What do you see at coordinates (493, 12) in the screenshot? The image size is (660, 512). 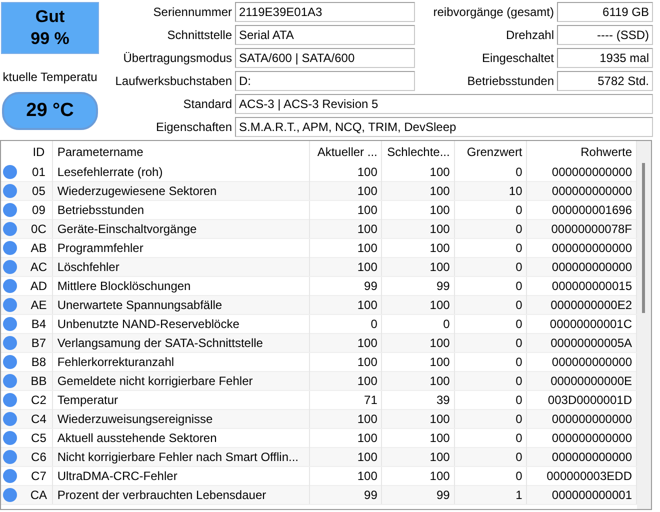 I see `field-label: reibvorgänge (gesamt)` at bounding box center [493, 12].